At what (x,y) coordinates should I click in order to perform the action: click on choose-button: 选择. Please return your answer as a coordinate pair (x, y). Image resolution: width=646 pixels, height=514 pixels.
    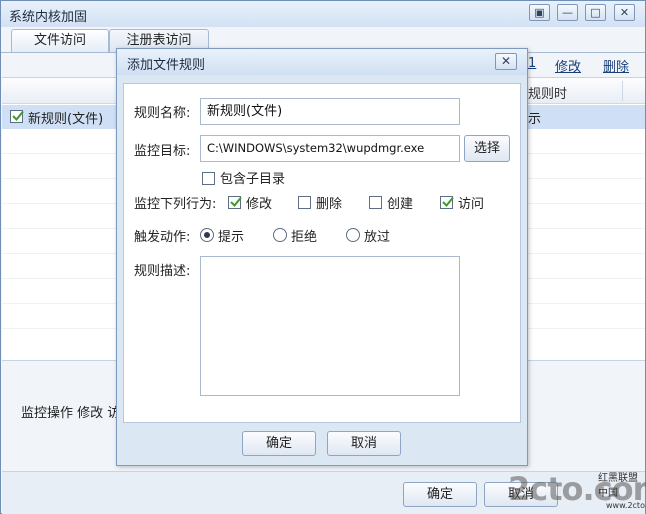
    Looking at the image, I should click on (487, 148).